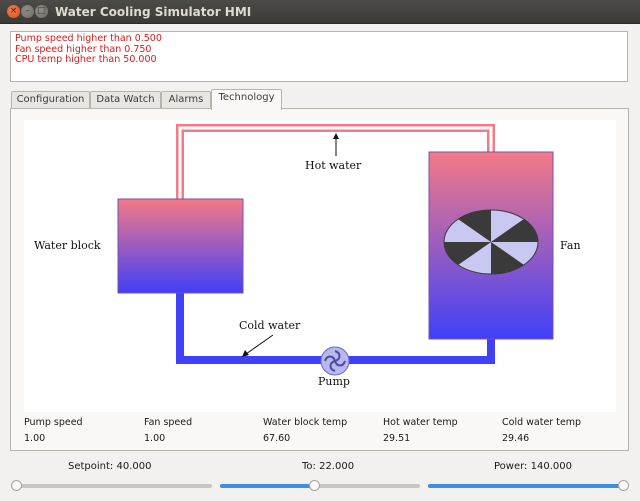 This screenshot has height=501, width=640. I want to click on readout-value: 67.60, so click(277, 438).